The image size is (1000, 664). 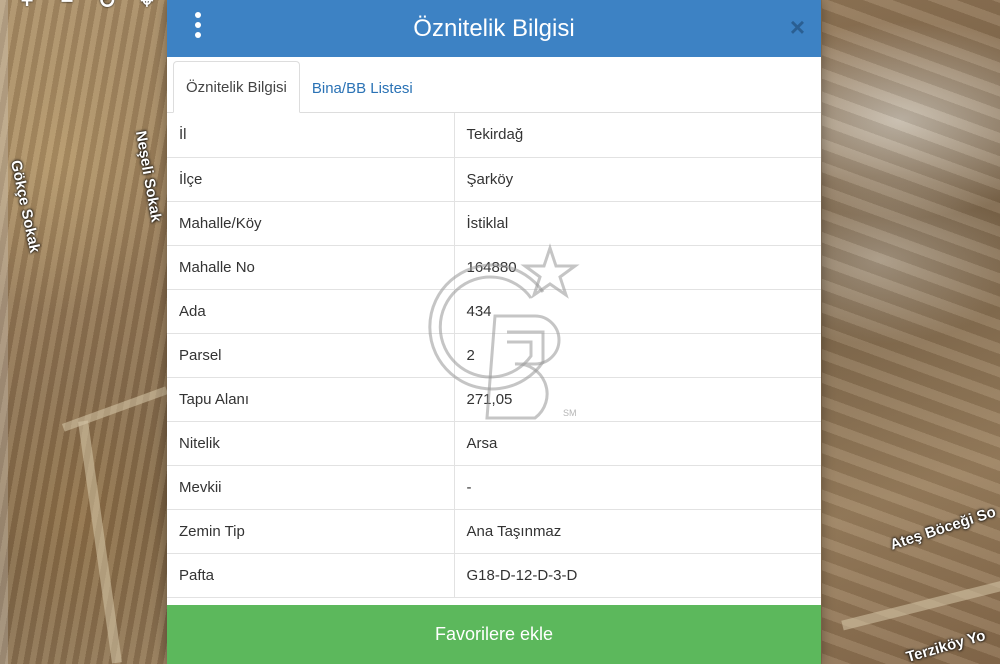 What do you see at coordinates (198, 25) in the screenshot?
I see `kebab-menu-icon` at bounding box center [198, 25].